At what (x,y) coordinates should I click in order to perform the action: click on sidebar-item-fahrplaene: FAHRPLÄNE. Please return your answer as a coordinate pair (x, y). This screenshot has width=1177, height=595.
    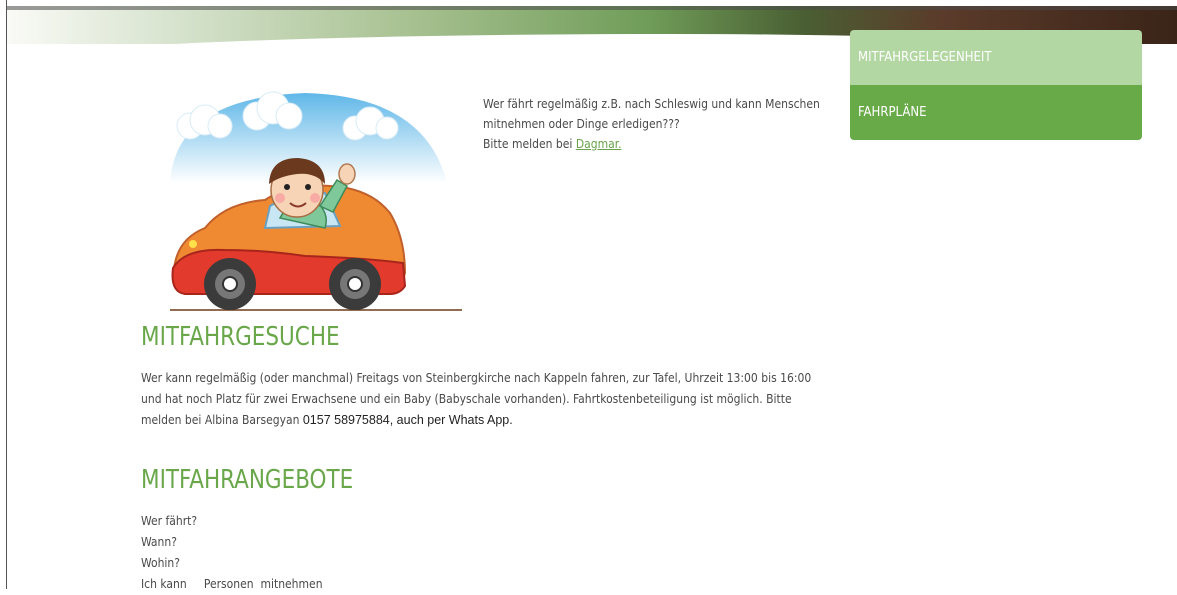
    Looking at the image, I should click on (996, 112).